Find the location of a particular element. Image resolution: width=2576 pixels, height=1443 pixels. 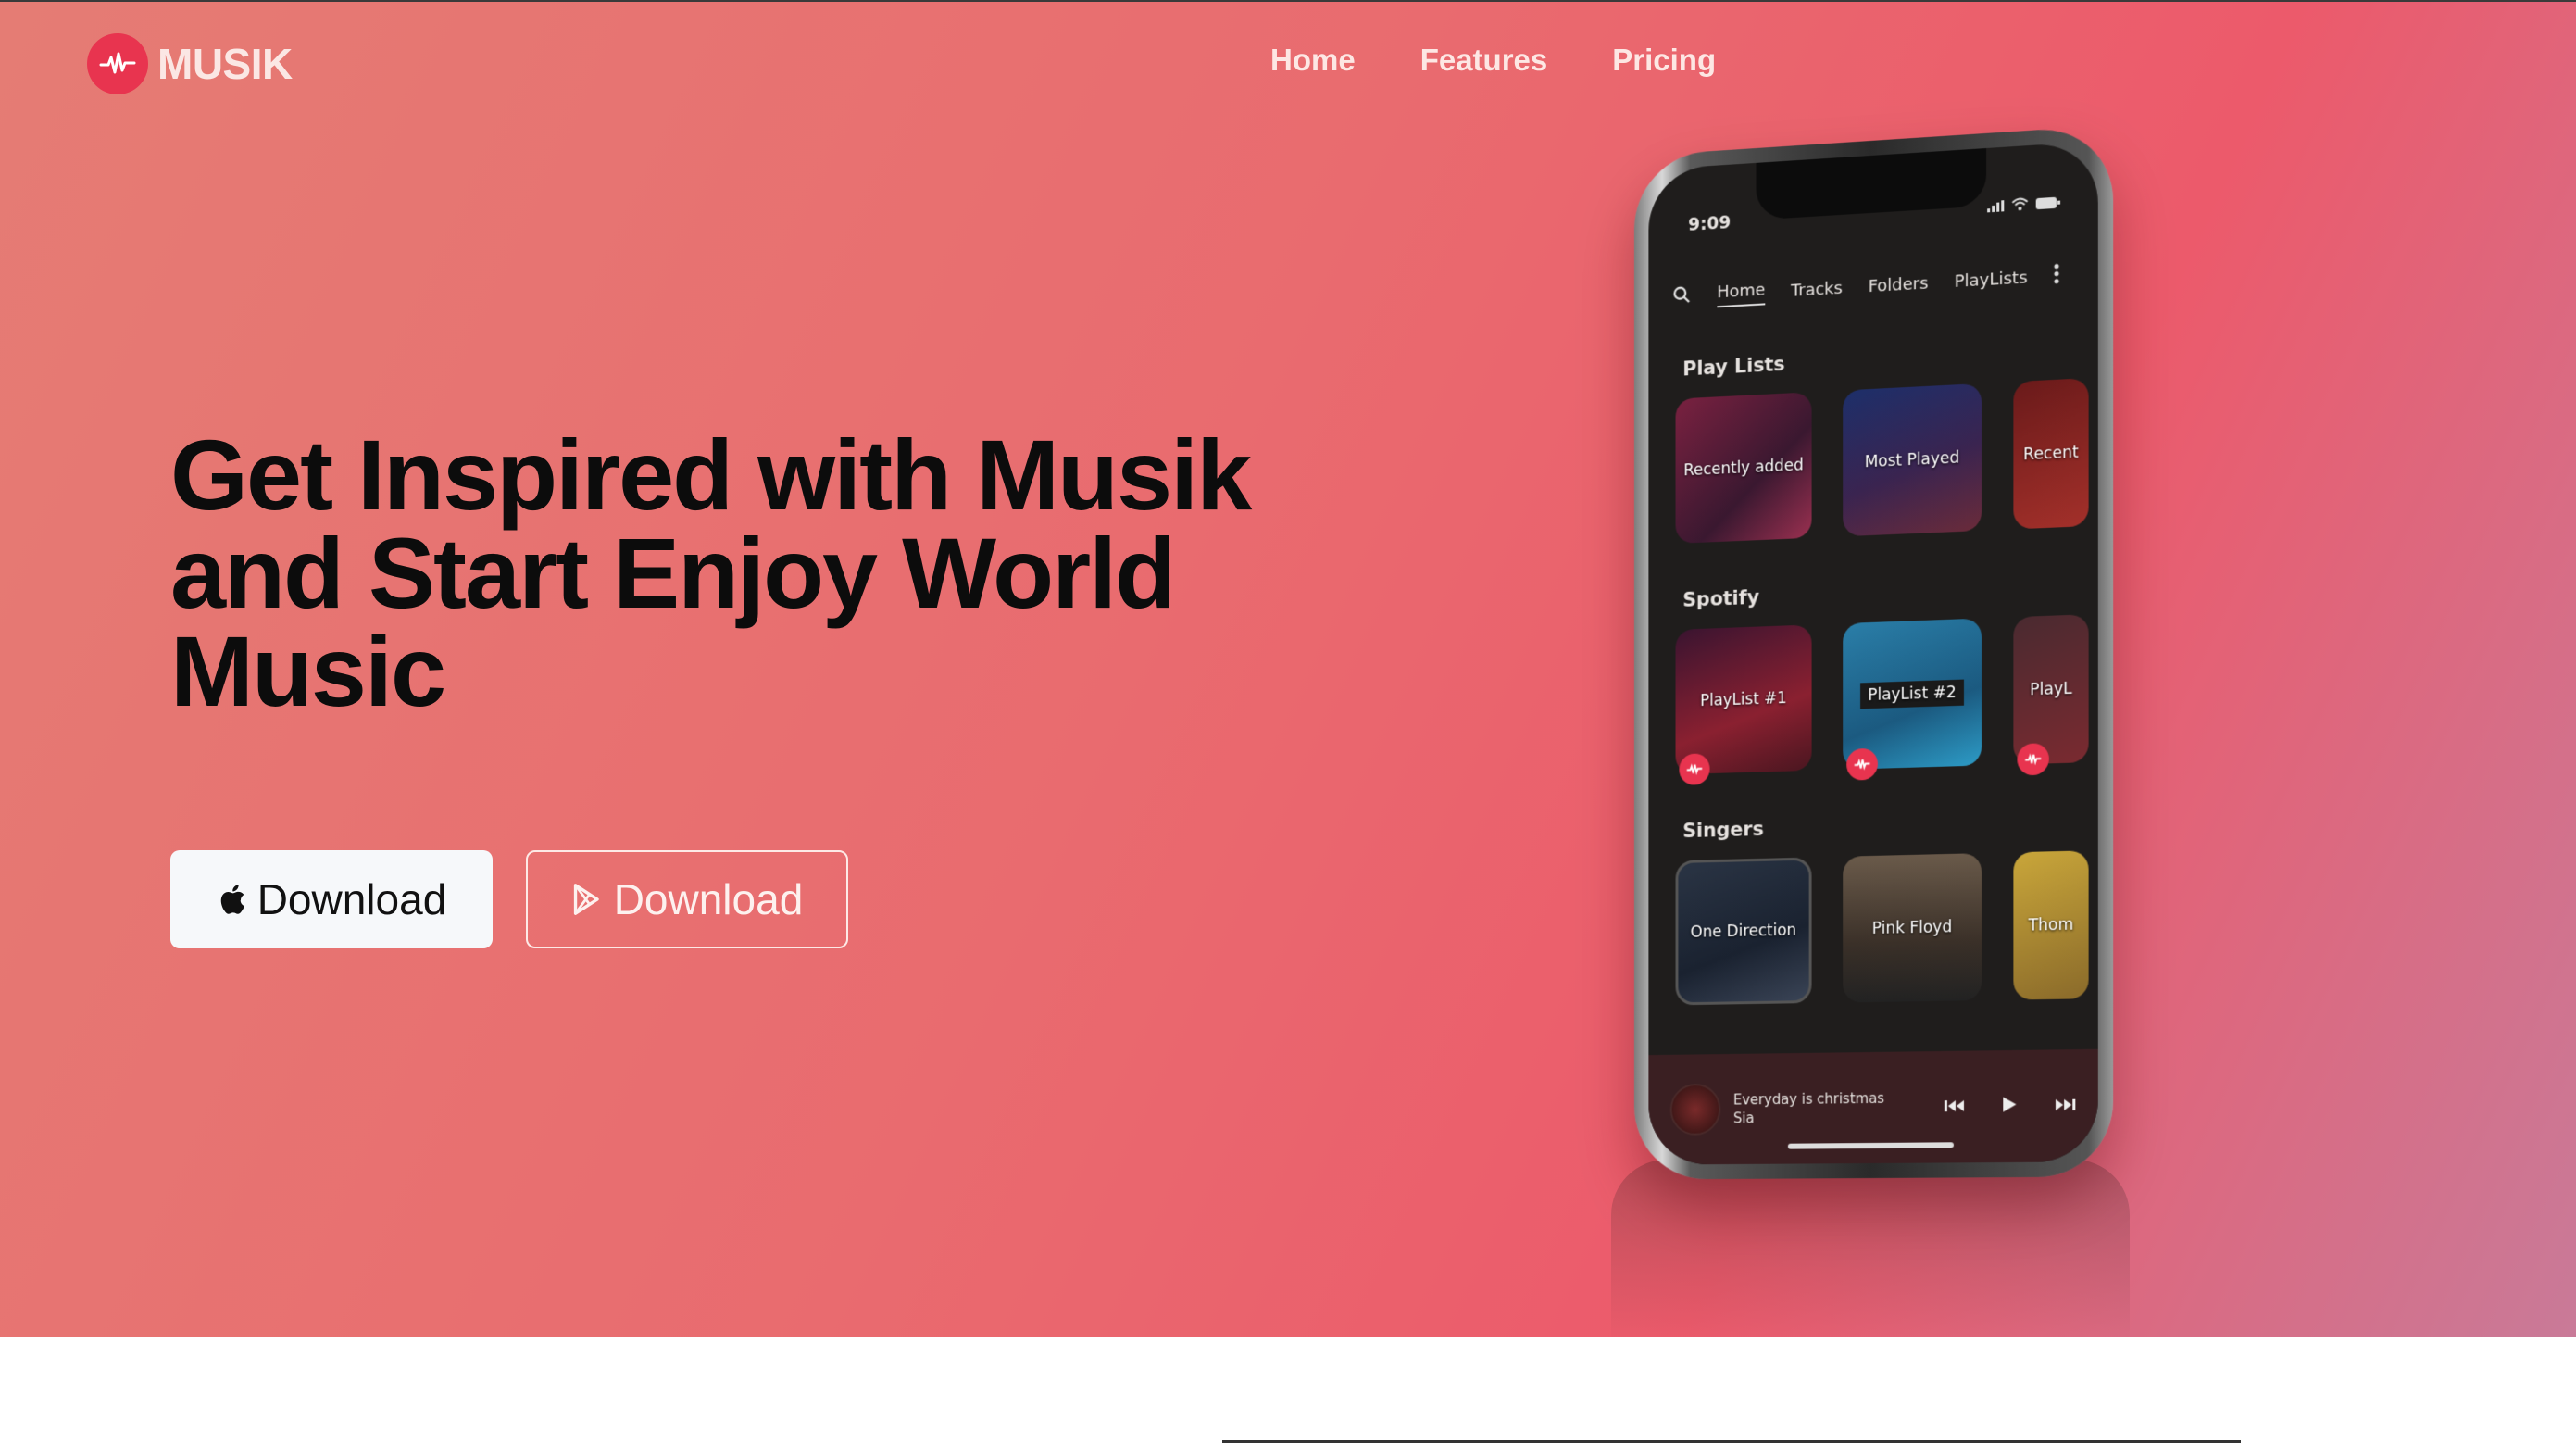

brand-link: MUSIK is located at coordinates (190, 63).